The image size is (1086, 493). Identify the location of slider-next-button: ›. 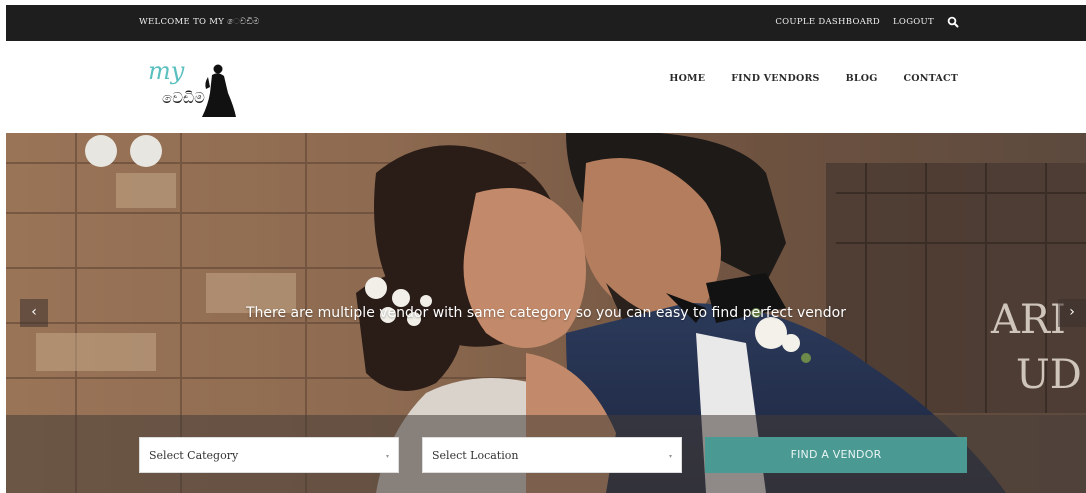
(1072, 313).